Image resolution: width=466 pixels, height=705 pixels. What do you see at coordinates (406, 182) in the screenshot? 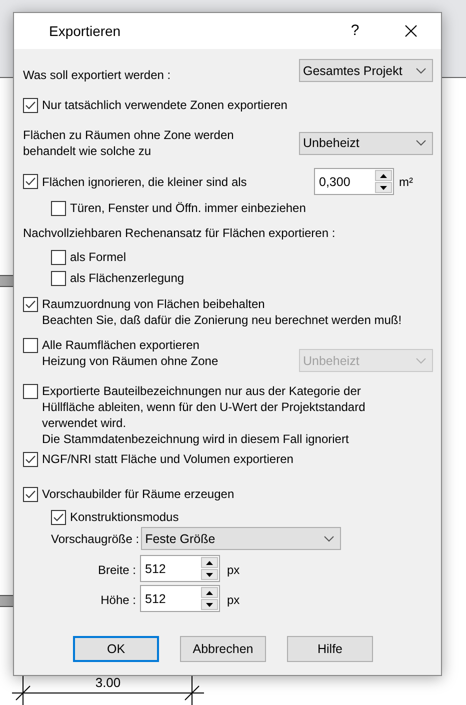
I see `unit-label: m²` at bounding box center [406, 182].